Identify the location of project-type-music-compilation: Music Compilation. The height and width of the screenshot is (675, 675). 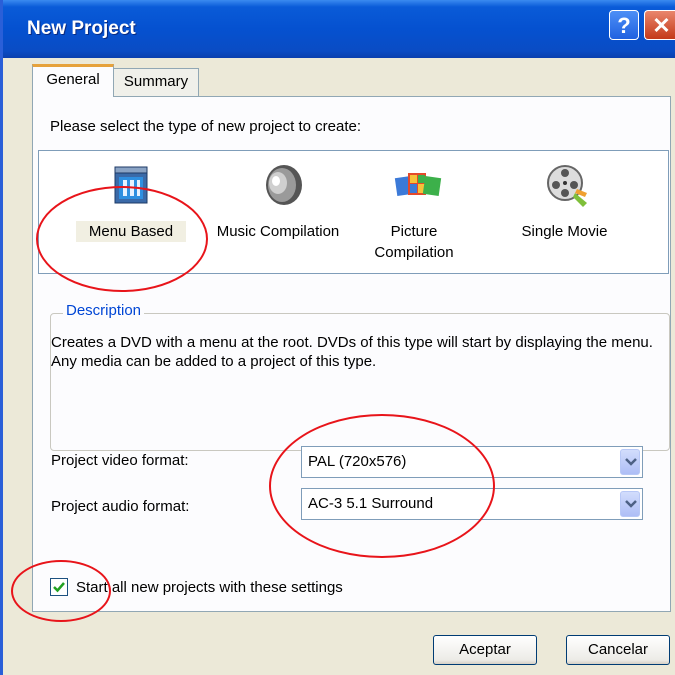
(278, 202).